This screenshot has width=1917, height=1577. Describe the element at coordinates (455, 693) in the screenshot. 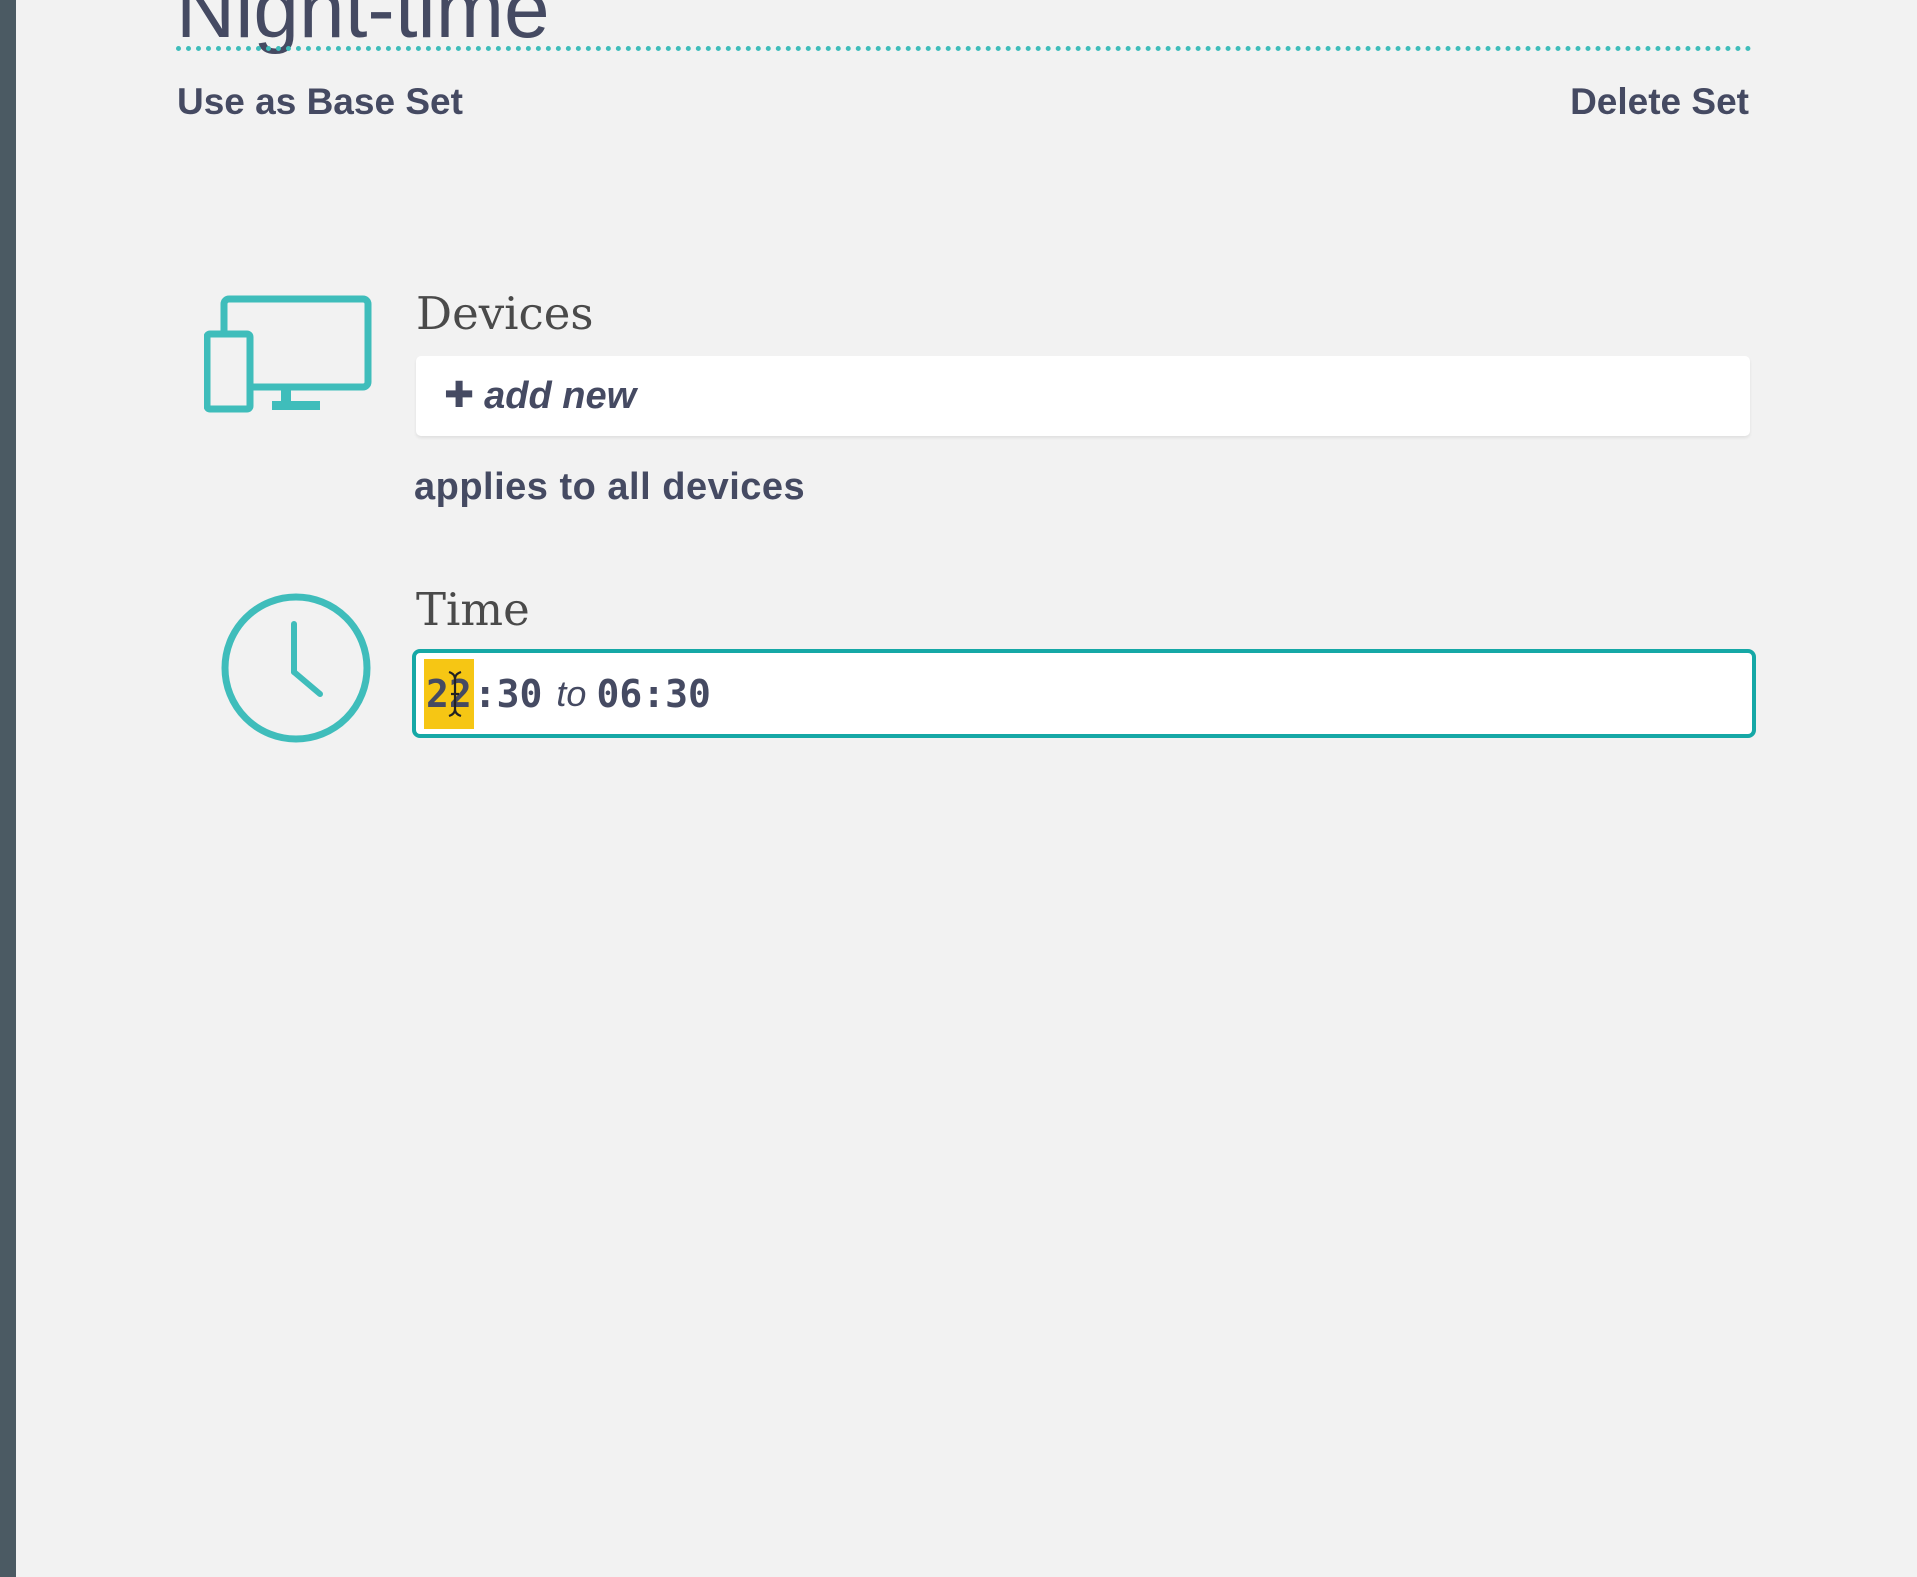

I see `text-cursor-icon` at that location.